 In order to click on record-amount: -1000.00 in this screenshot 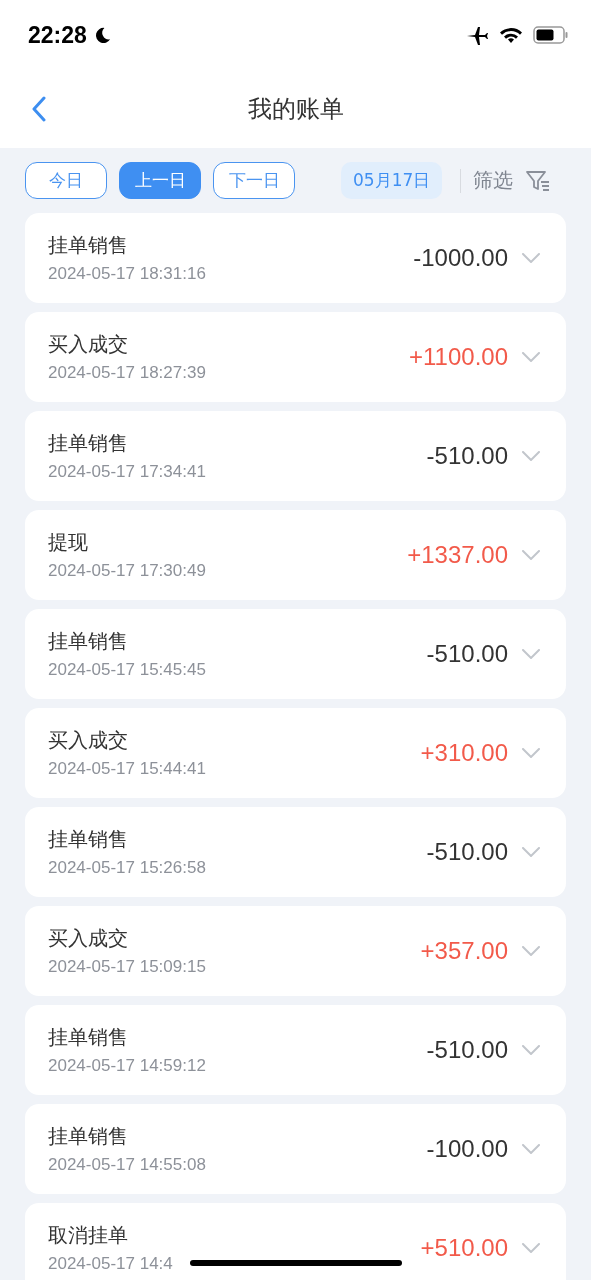, I will do `click(460, 258)`.